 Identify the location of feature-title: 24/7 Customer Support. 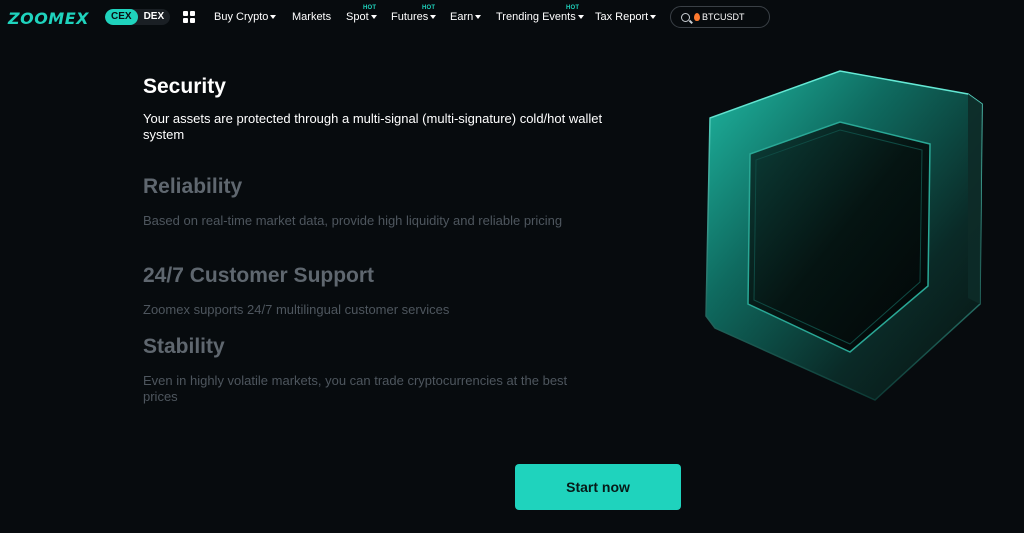
(259, 275).